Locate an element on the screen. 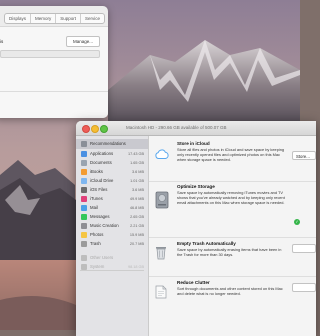  sidebar-item-label: Trash is located at coordinates (95, 244).